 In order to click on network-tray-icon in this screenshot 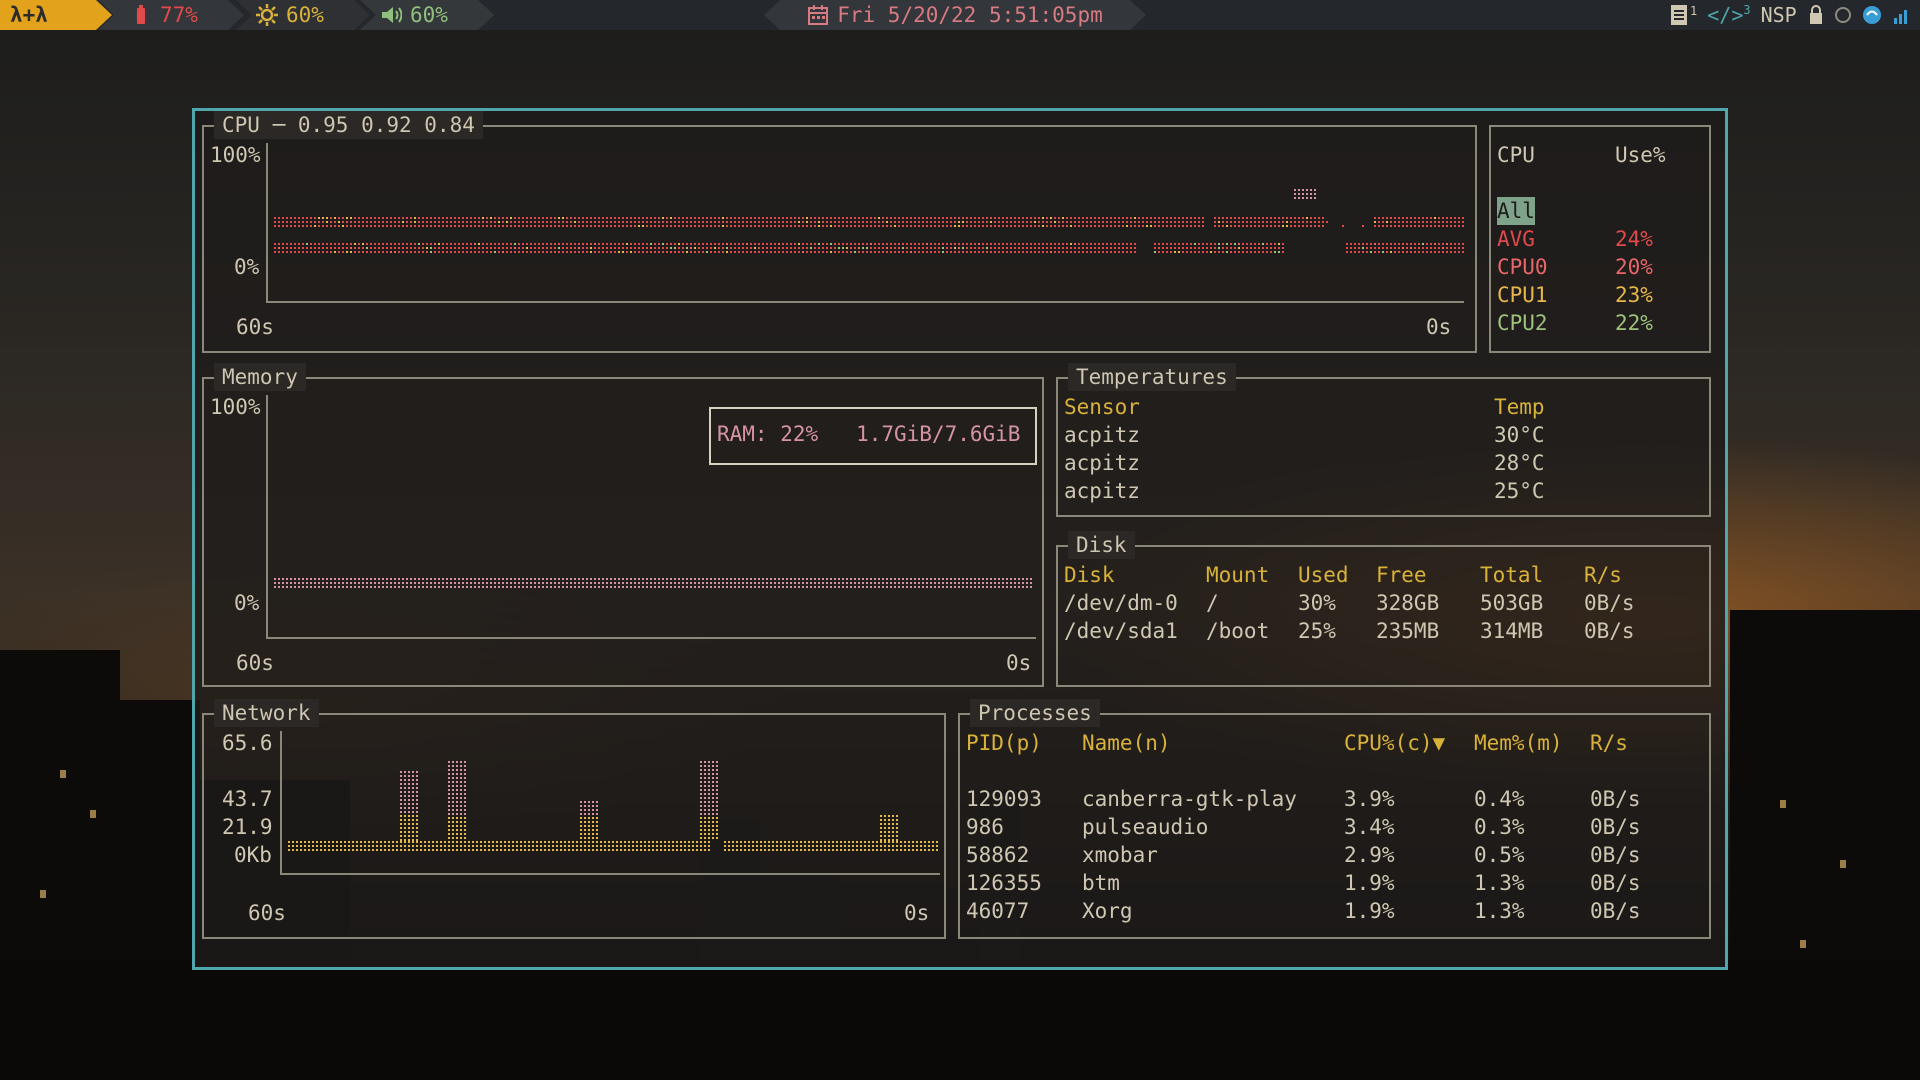, I will do `click(1872, 15)`.